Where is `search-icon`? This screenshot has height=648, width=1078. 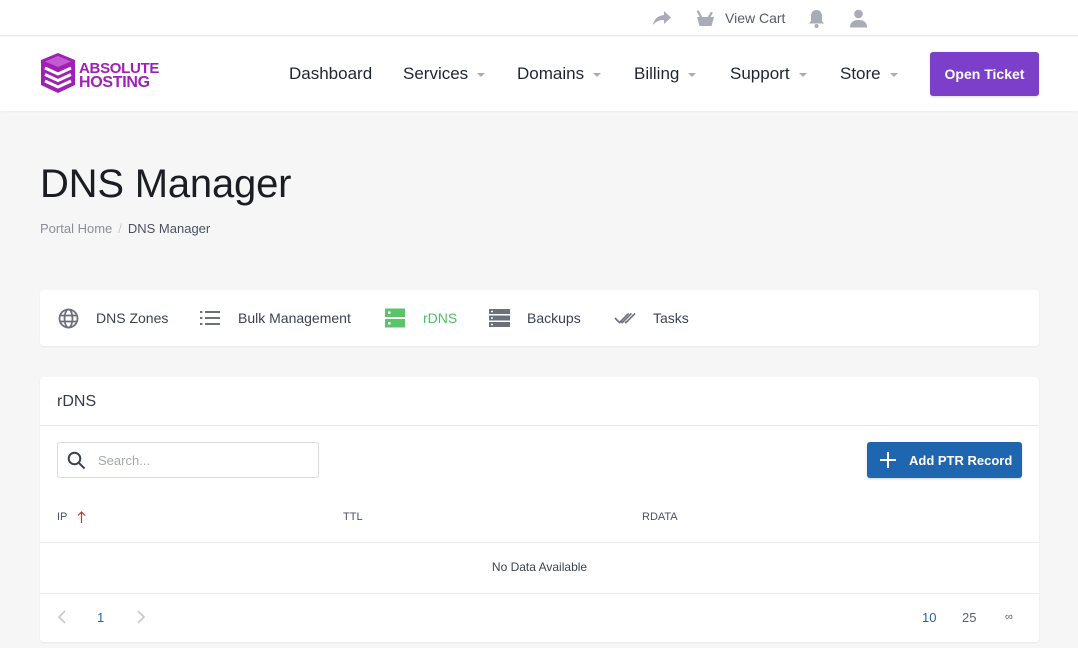 search-icon is located at coordinates (76, 460).